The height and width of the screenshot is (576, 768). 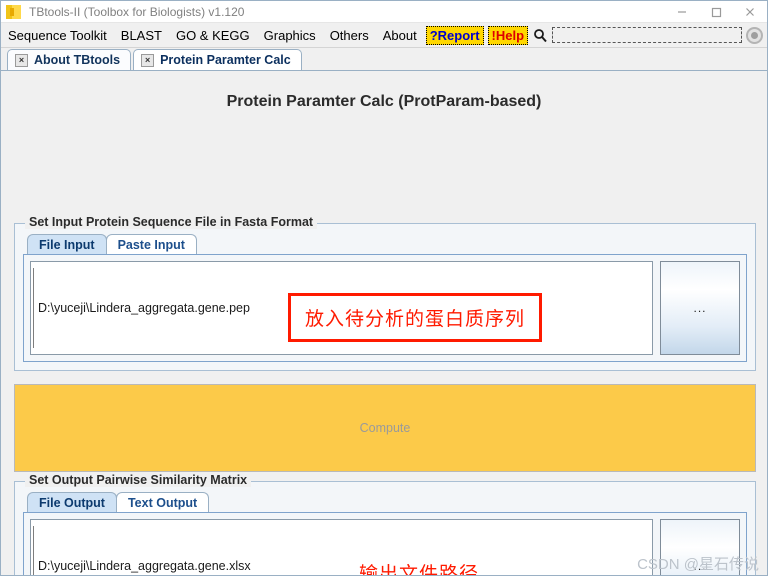 What do you see at coordinates (385, 428) in the screenshot?
I see `compute-button: Compute` at bounding box center [385, 428].